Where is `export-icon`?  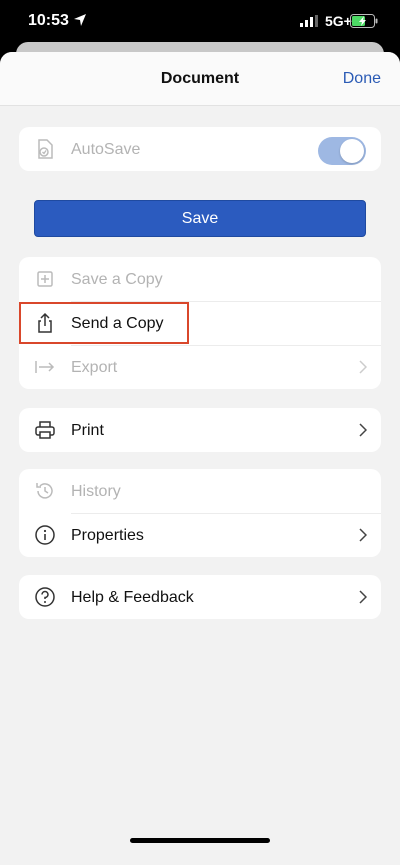 export-icon is located at coordinates (45, 367).